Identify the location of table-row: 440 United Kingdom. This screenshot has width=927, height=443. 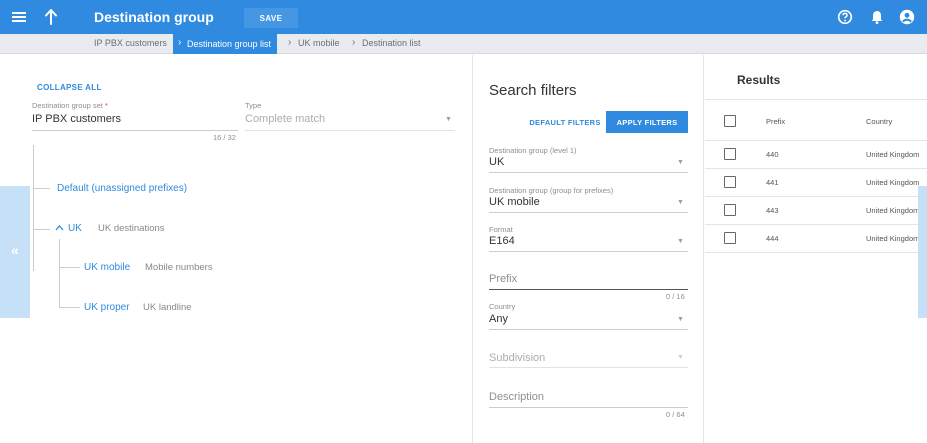
(816, 155).